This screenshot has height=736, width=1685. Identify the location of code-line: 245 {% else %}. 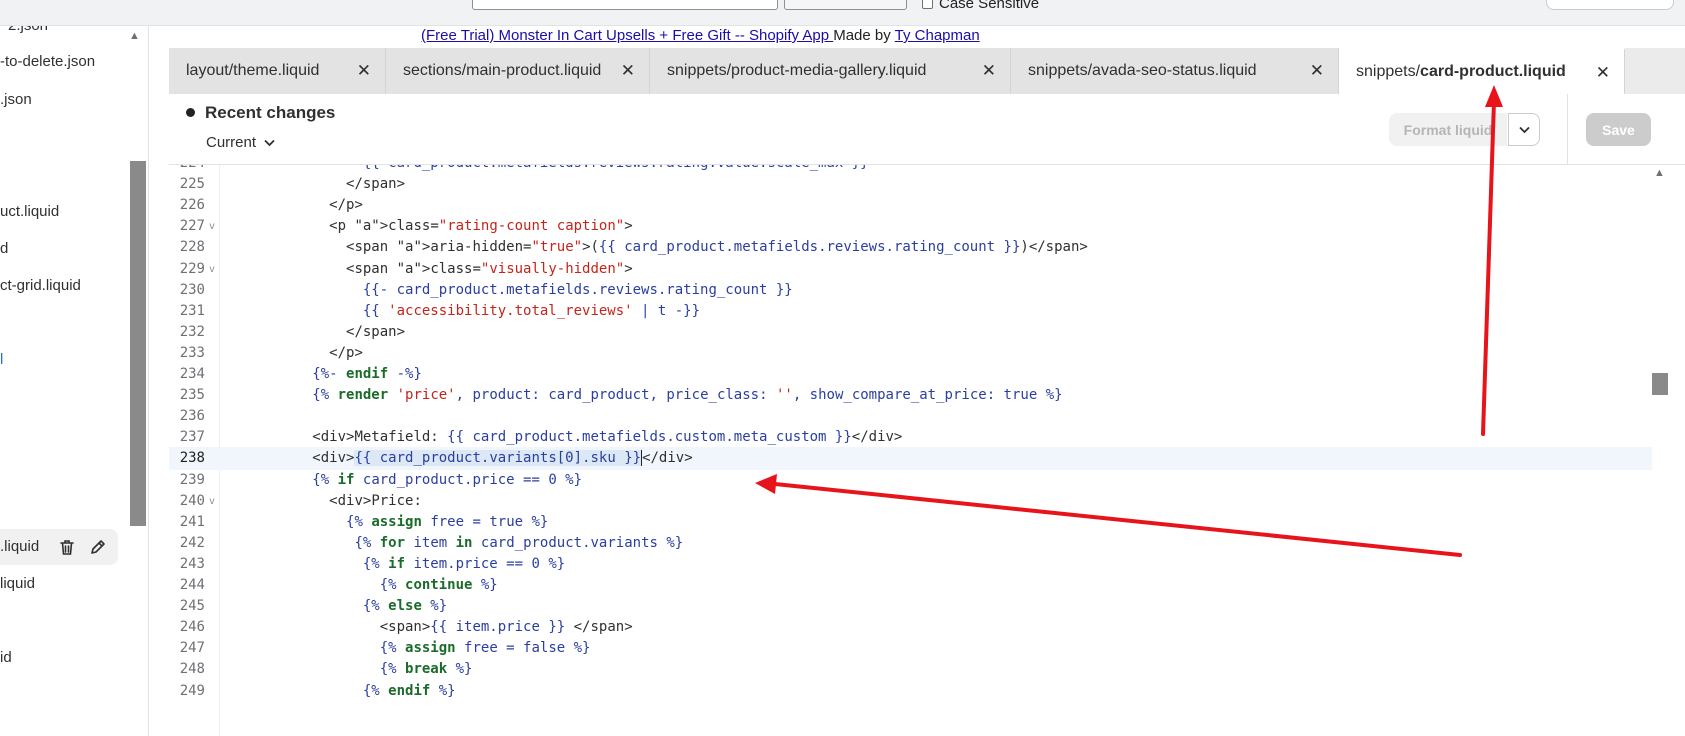
(910, 606).